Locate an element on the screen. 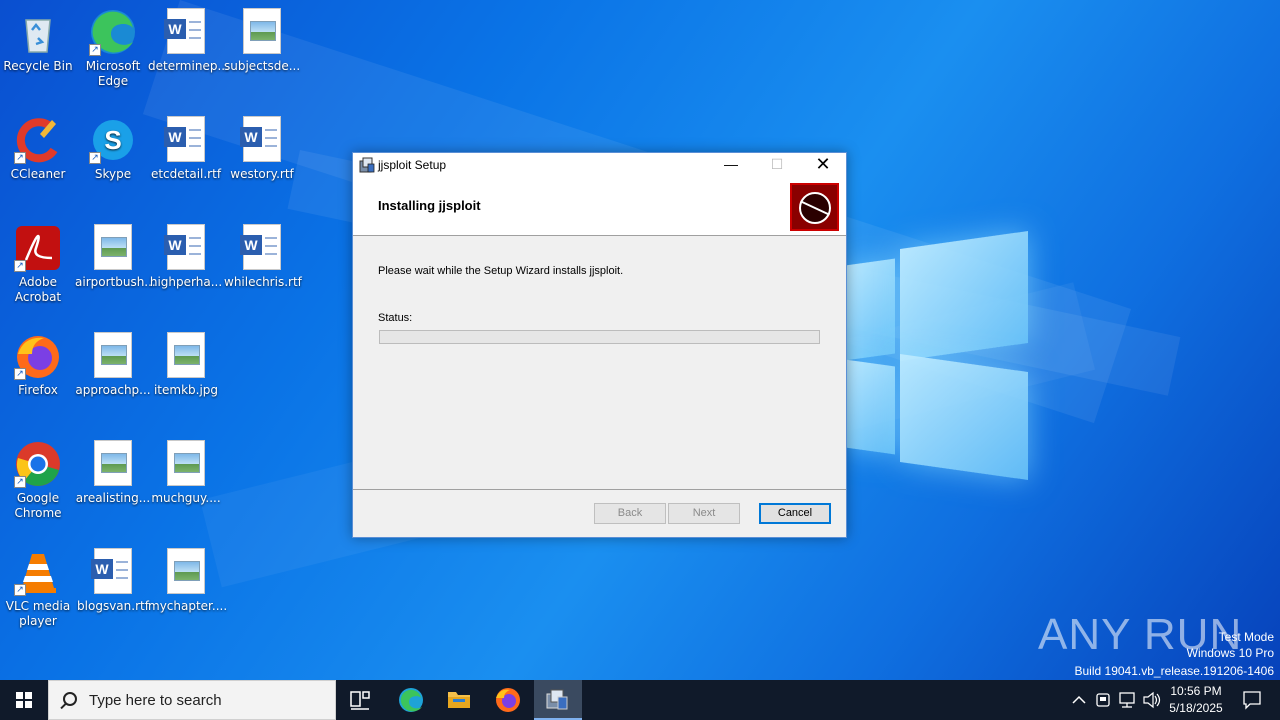  desktop-icon-label: westory.rtf is located at coordinates (262, 174).